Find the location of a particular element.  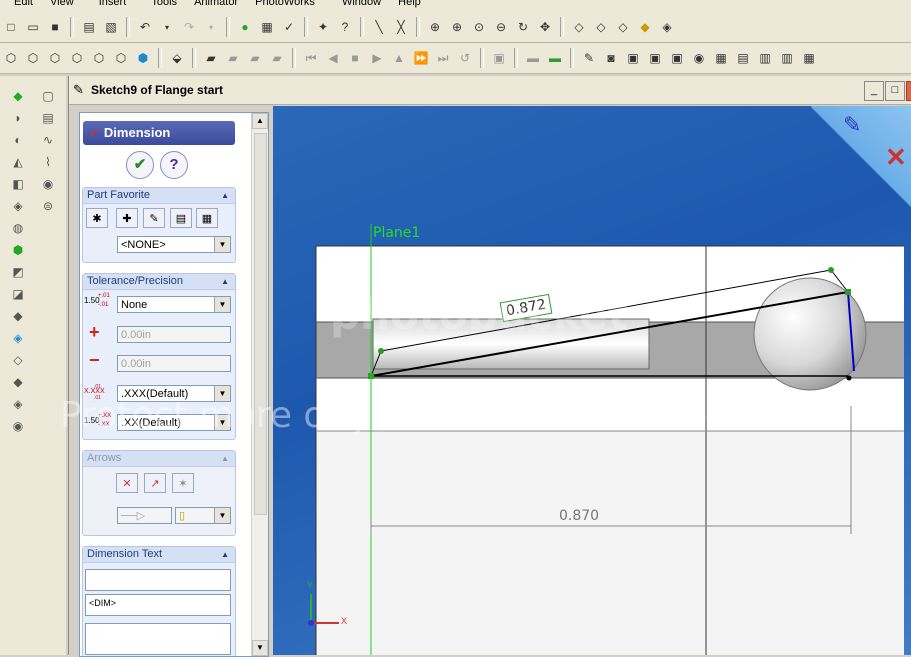

tolerance-type-select: None ▼ is located at coordinates (174, 304).